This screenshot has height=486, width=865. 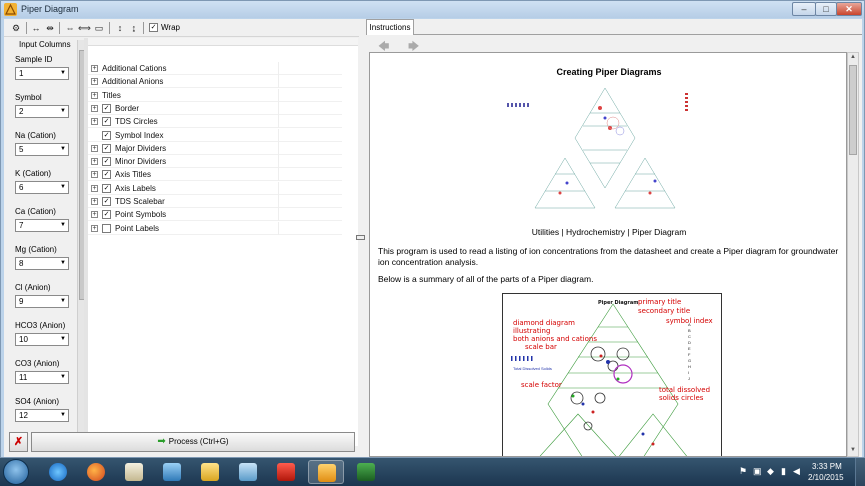 I want to click on tree-row: + Titles, so click(x=215, y=95).